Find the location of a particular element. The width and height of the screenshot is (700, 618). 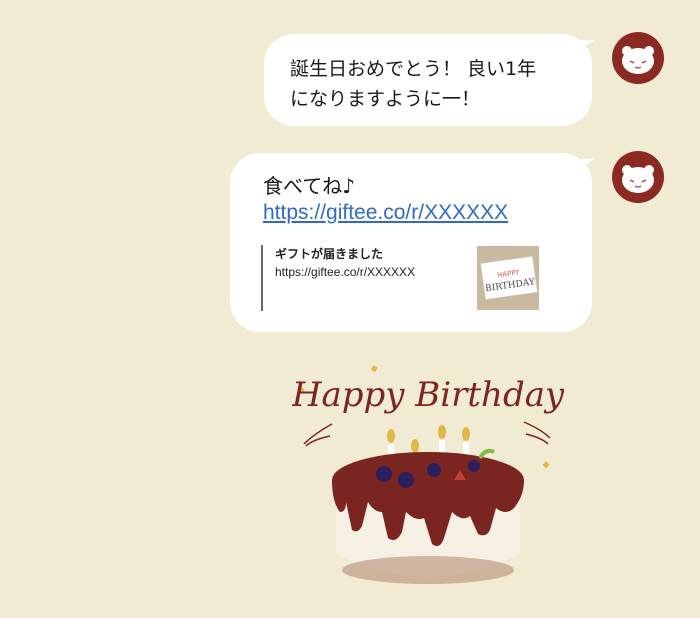

message-text: 誕生日おめでとう！ 良い1年 になりますように一！ is located at coordinates (413, 84).